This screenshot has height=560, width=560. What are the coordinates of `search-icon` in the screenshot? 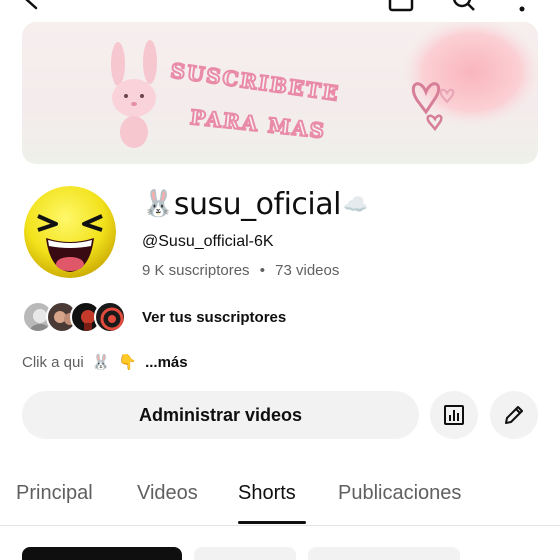 It's located at (463, 6).